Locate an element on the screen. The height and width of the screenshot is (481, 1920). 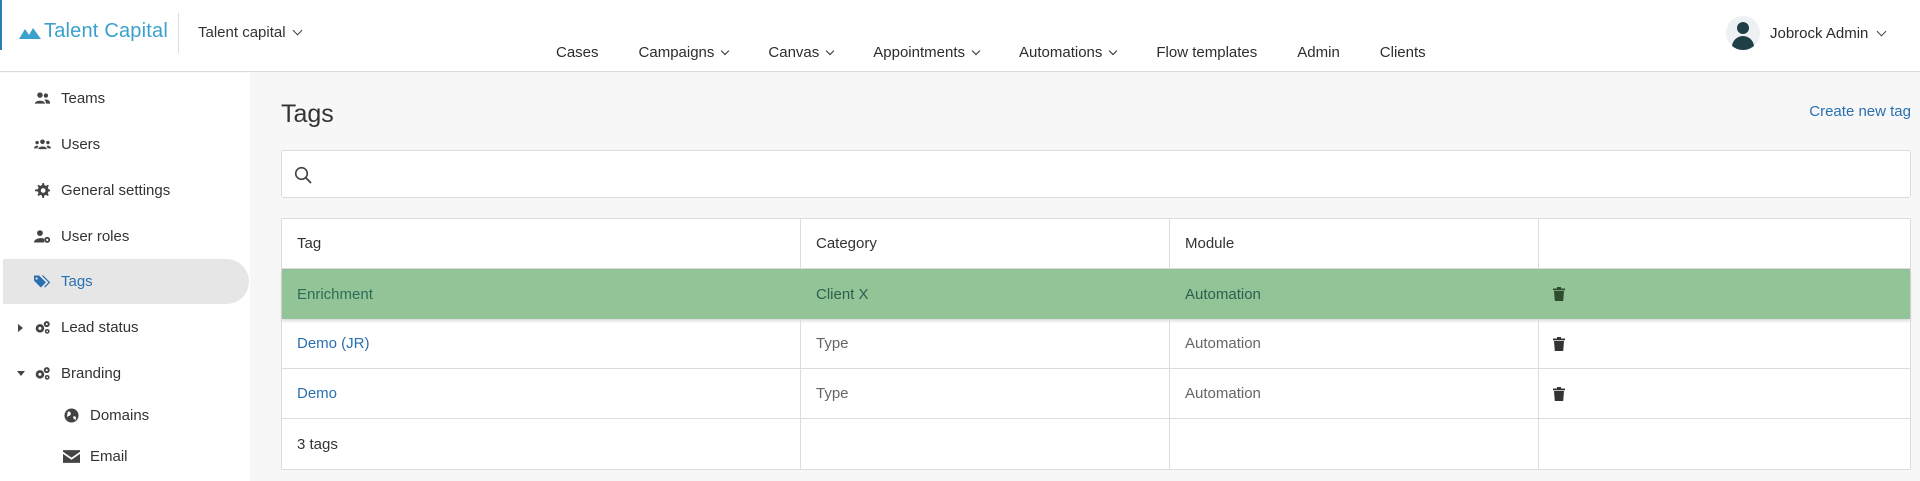
table-header-row: Tag Category Module is located at coordinates (1096, 244).